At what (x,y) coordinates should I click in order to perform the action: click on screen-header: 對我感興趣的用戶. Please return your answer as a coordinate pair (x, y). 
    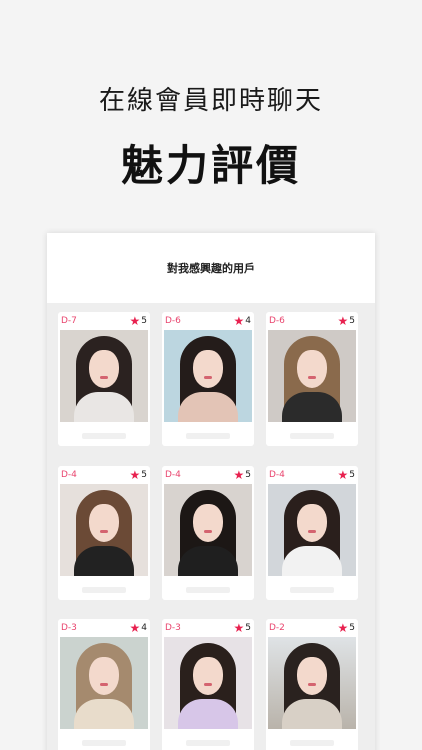
    Looking at the image, I should click on (211, 268).